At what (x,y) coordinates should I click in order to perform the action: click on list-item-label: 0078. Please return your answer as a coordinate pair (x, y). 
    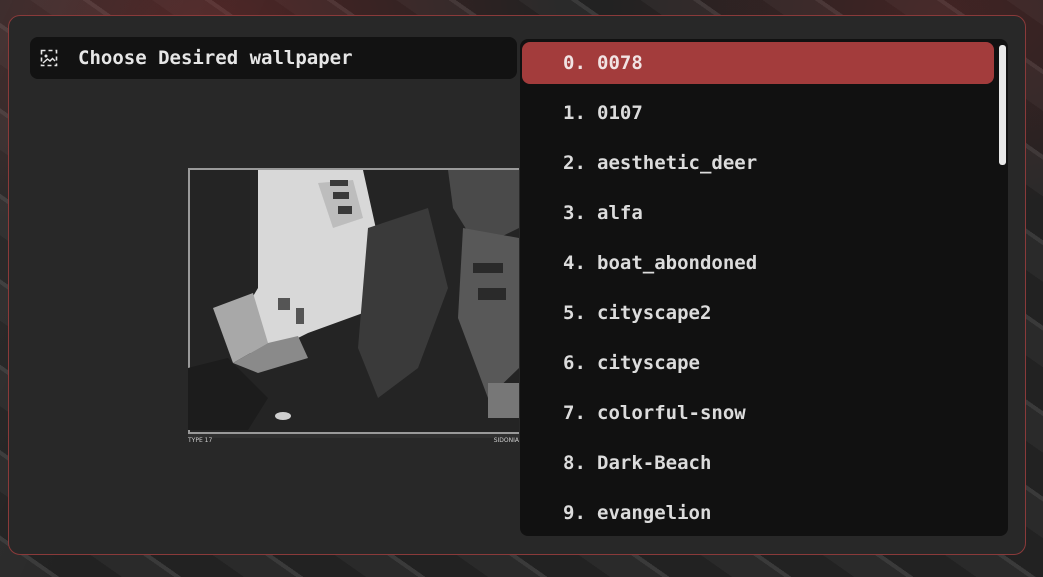
    Looking at the image, I should click on (620, 63).